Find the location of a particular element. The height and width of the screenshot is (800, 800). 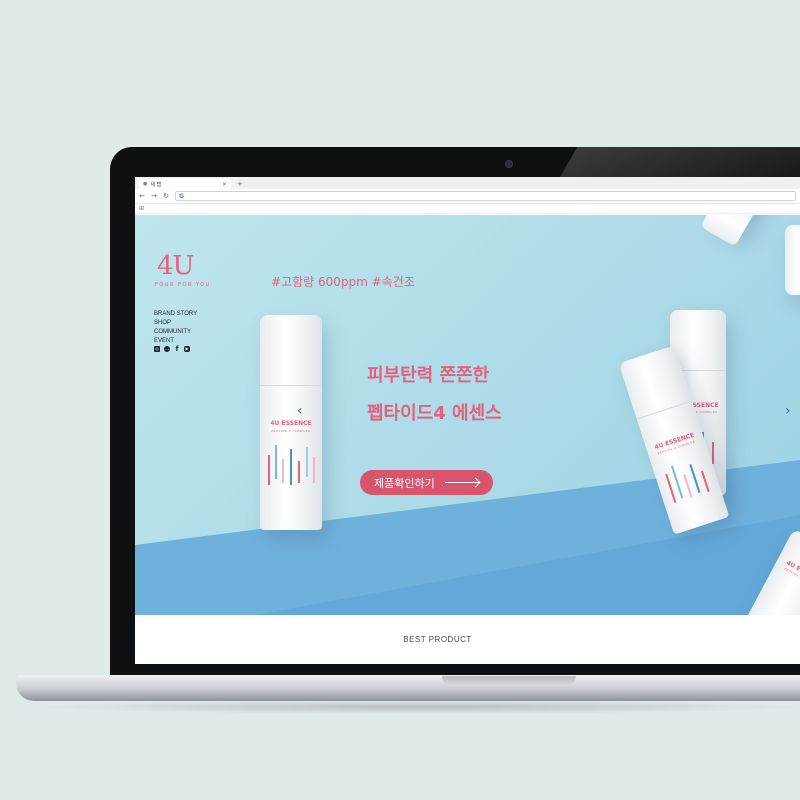

nav-community: COMMUNITY is located at coordinates (175, 332).